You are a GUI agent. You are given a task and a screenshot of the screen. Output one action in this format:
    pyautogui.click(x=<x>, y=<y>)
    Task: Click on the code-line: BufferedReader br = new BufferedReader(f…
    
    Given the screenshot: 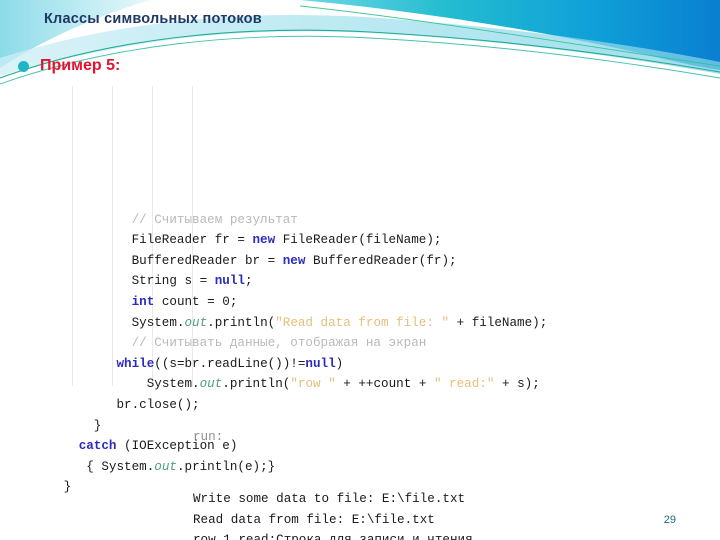 What is the action you would take?
    pyautogui.click(x=366, y=261)
    